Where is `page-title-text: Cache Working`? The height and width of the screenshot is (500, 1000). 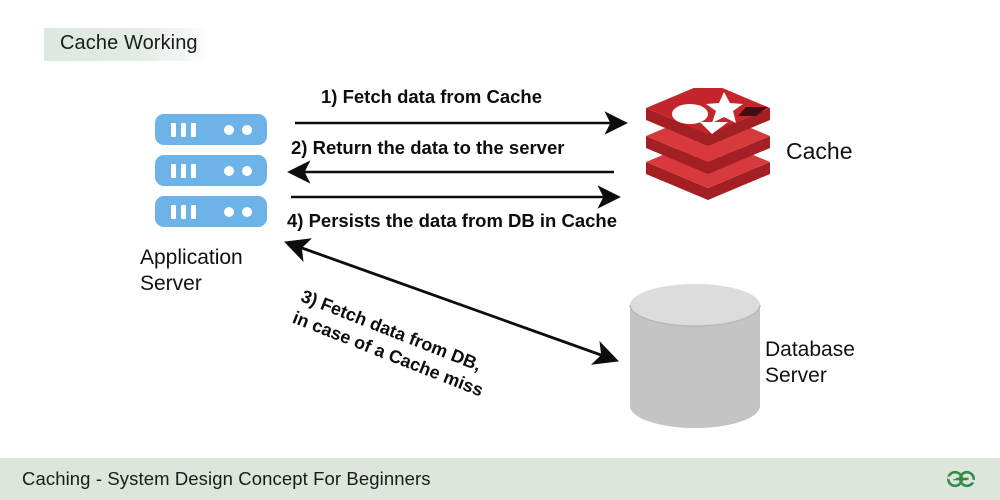 page-title-text: Cache Working is located at coordinates (129, 43).